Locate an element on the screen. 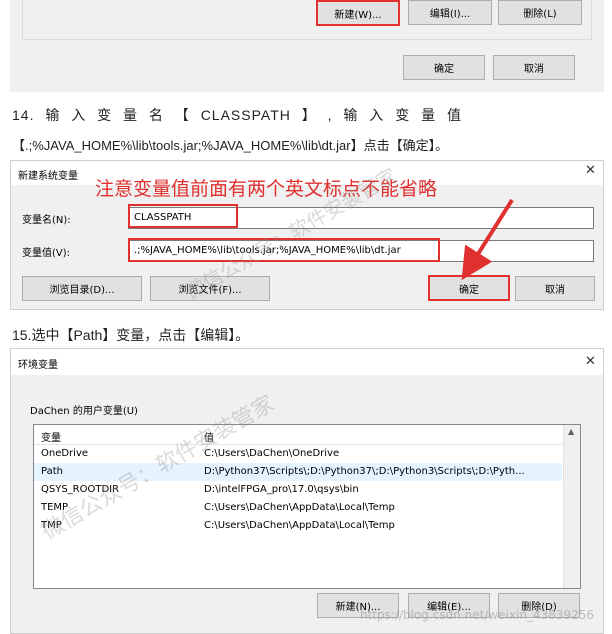  table-row: TEMP C:\Users\DaChen\AppData\Local\Temp is located at coordinates (298, 508).